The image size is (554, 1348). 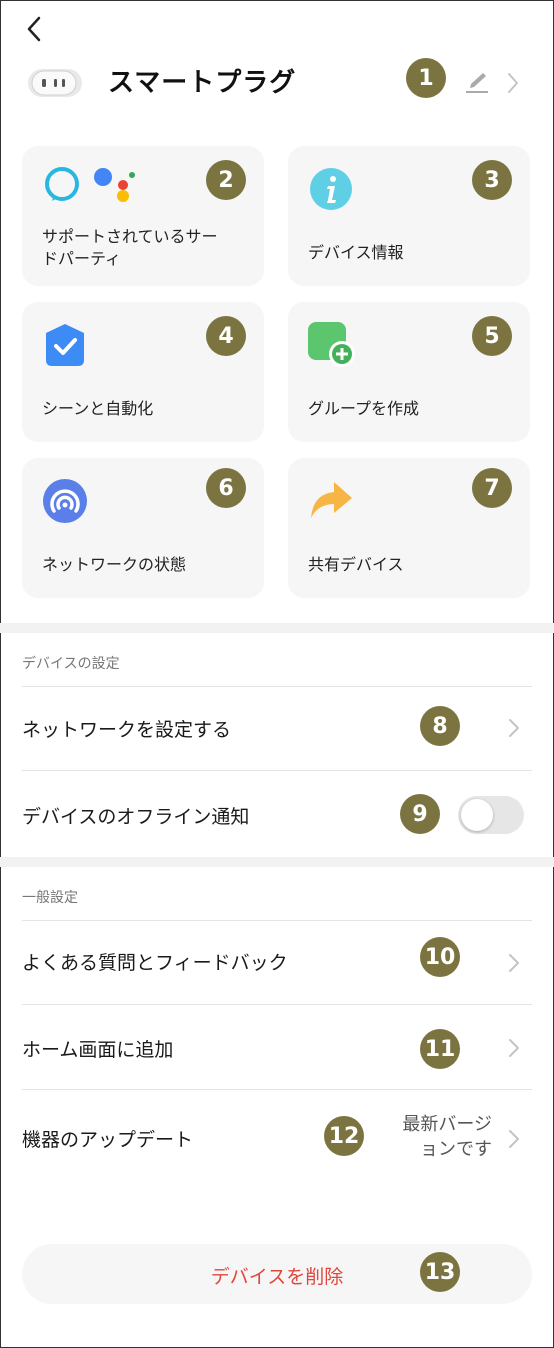 What do you see at coordinates (447, 1124) in the screenshot?
I see `firmware-status-line1: 最新バージ` at bounding box center [447, 1124].